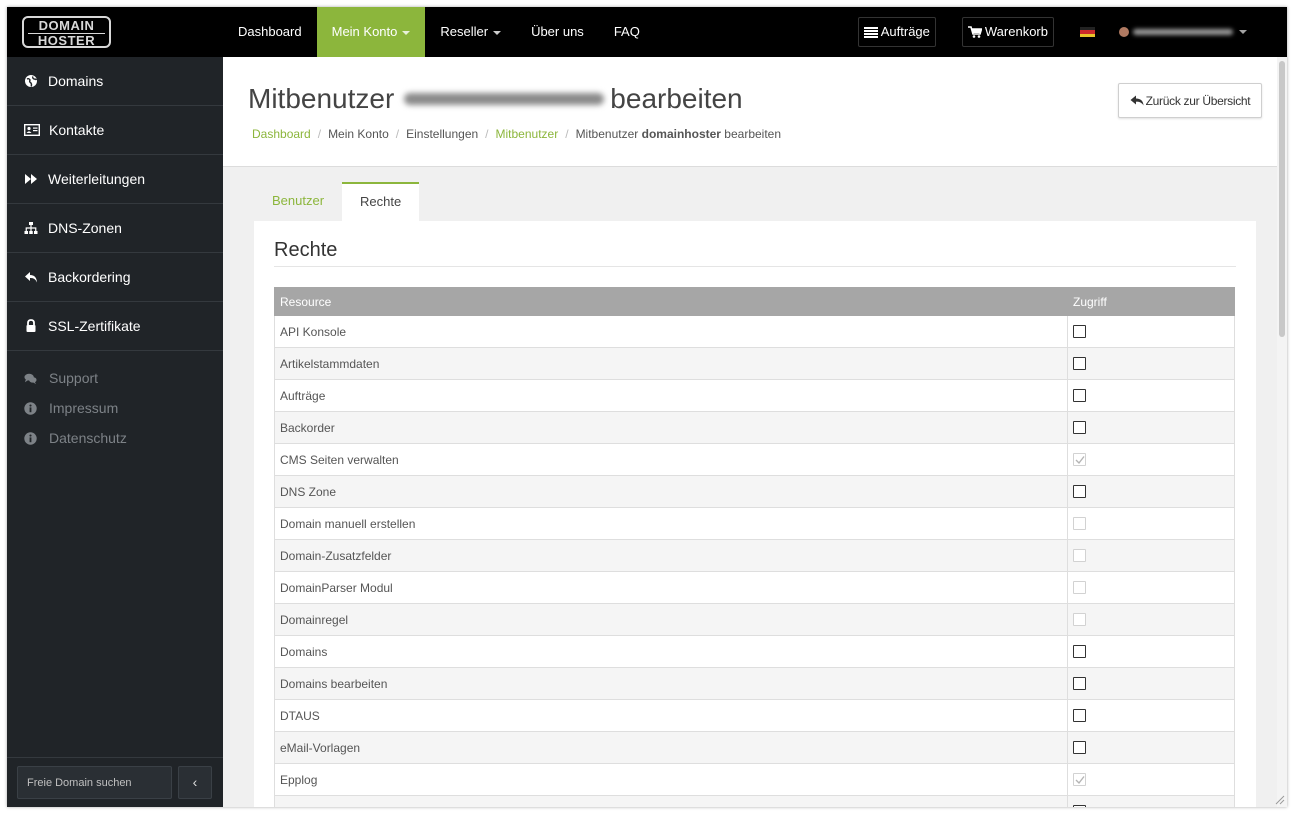 This screenshot has width=1296, height=816. Describe the element at coordinates (671, 363) in the screenshot. I see `resource-cell: Artikelstammdaten` at that location.